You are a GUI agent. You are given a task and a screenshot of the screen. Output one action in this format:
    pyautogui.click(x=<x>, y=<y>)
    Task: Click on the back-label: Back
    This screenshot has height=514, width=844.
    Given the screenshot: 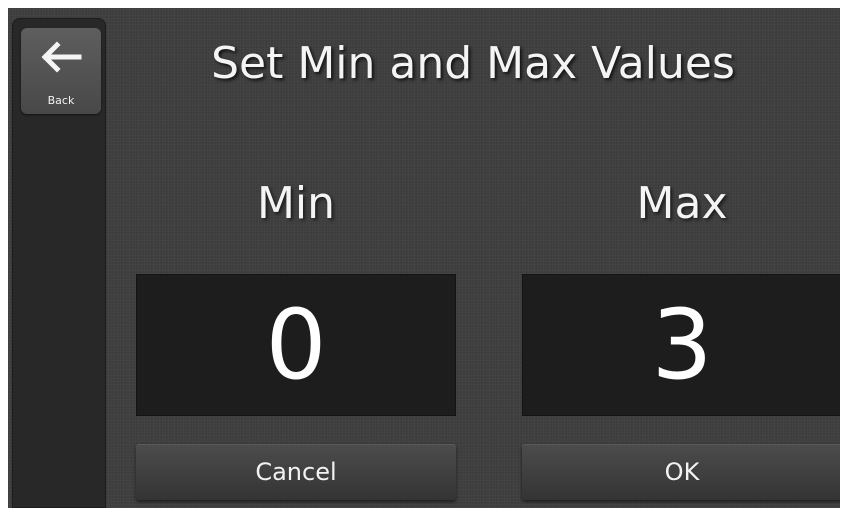 What is the action you would take?
    pyautogui.click(x=61, y=100)
    